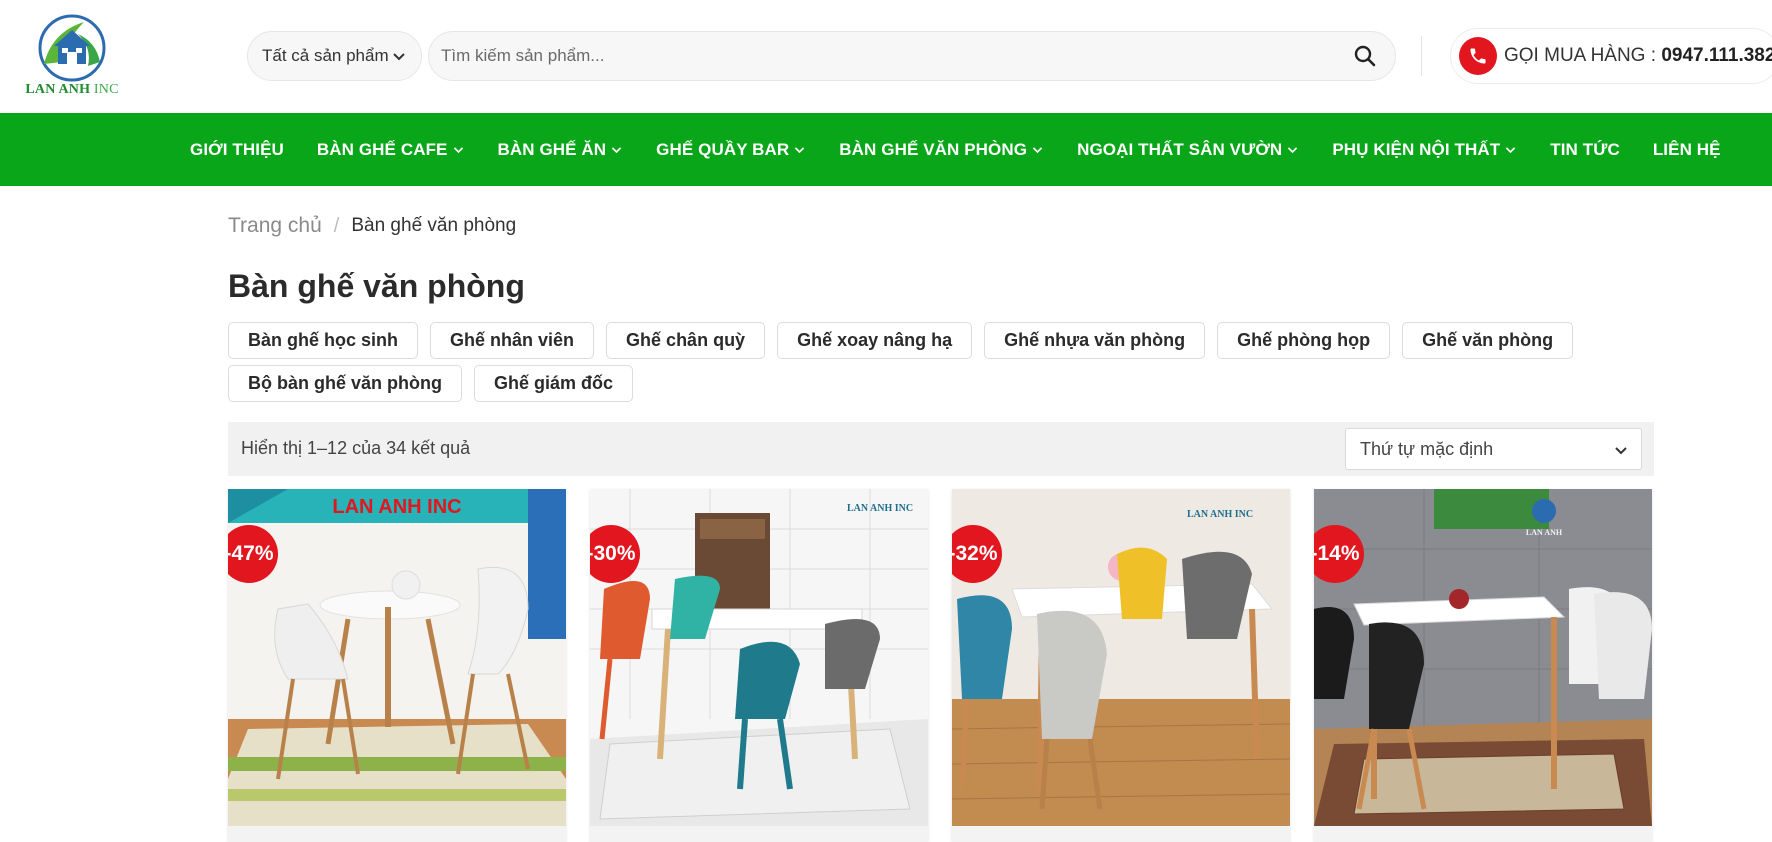 Image resolution: width=1772 pixels, height=842 pixels. I want to click on product-card: -47% LAN ANH INC, so click(397, 665).